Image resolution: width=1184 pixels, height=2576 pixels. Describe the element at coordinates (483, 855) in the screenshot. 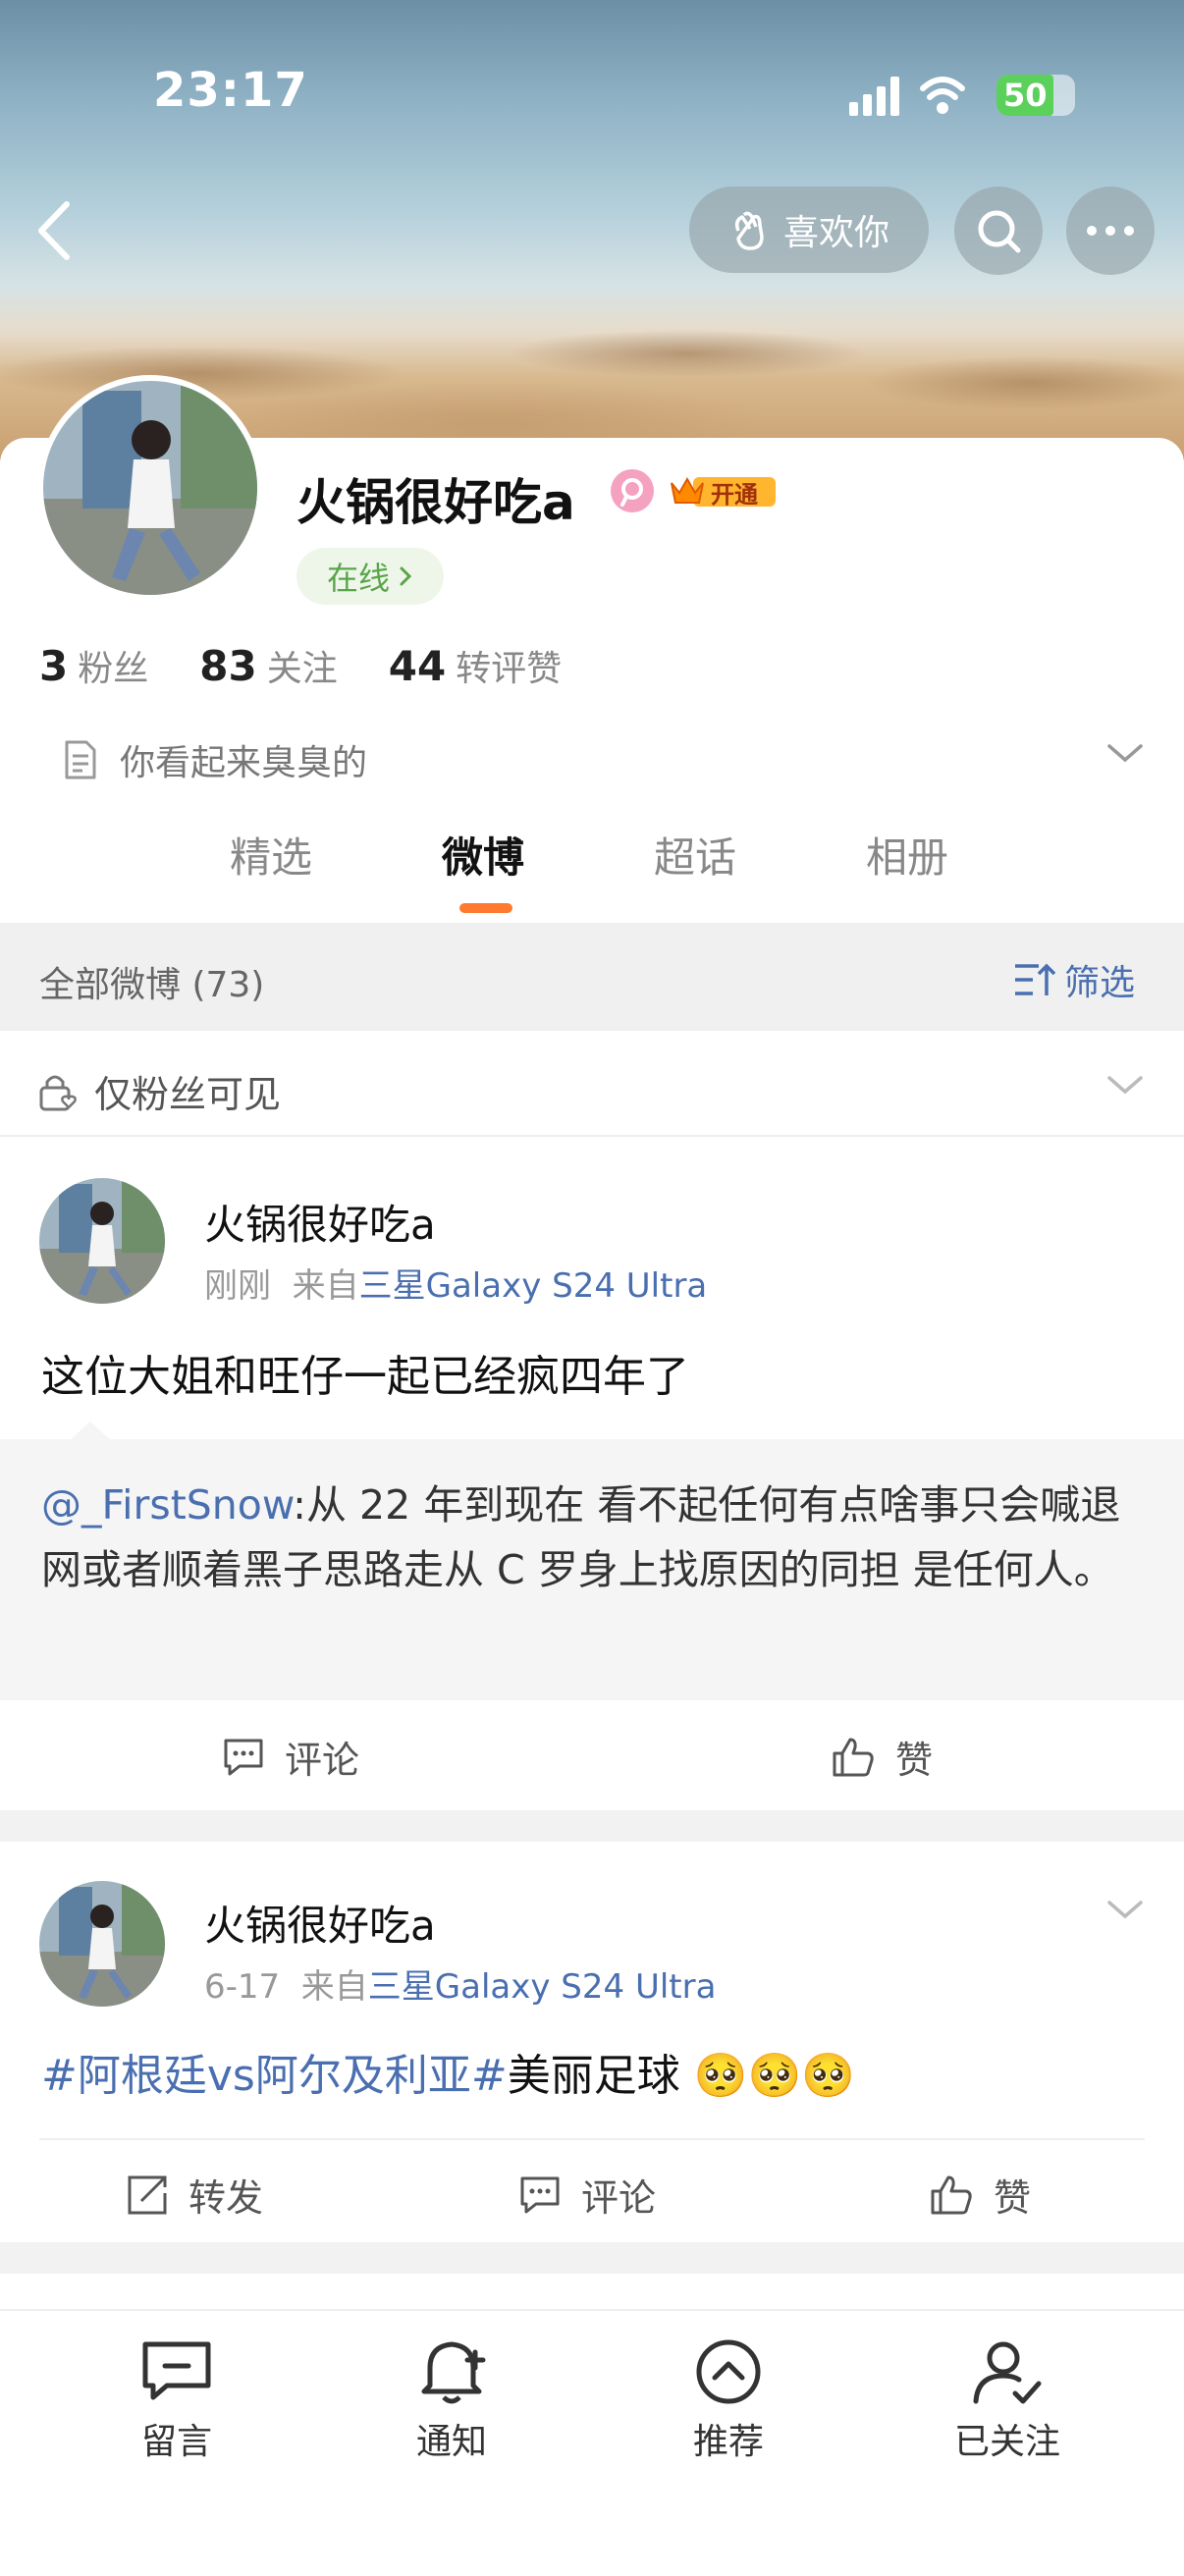

I see `tab-weibo: 微博` at that location.